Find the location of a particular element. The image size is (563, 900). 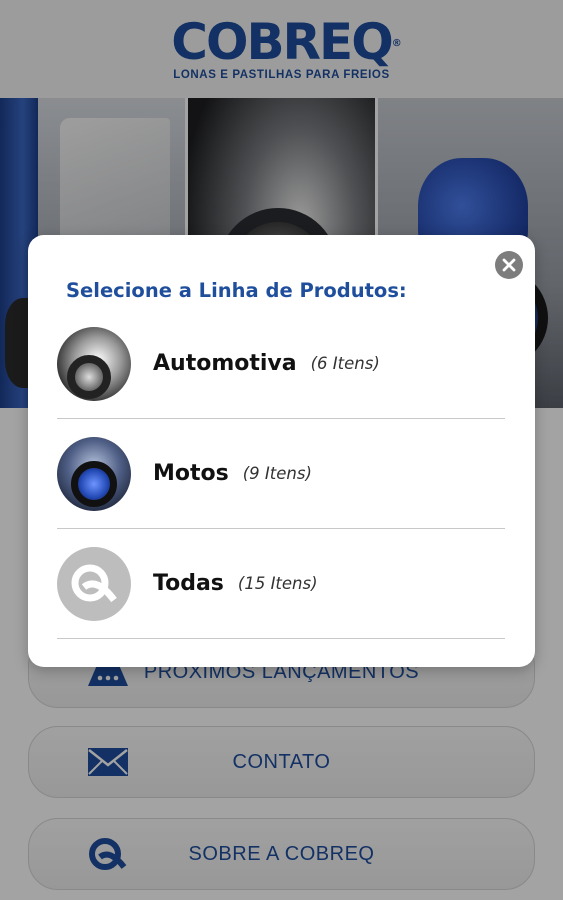

close-button is located at coordinates (509, 265).